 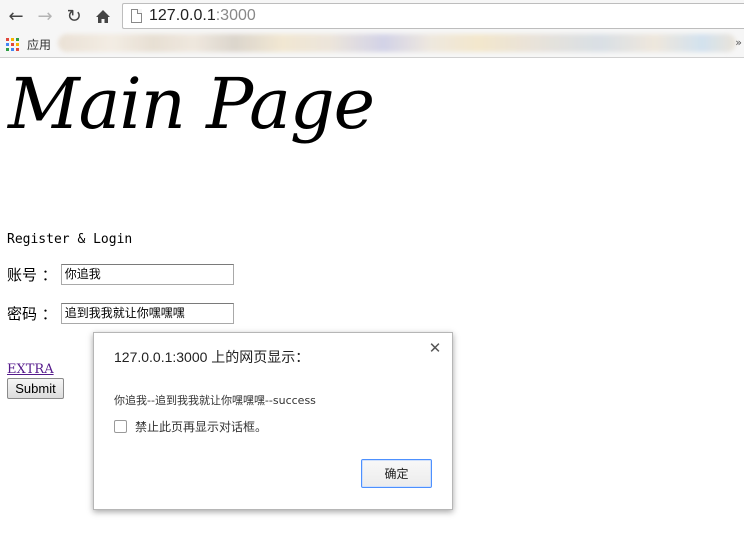 What do you see at coordinates (147, 274) in the screenshot?
I see `account-input: 你追我` at bounding box center [147, 274].